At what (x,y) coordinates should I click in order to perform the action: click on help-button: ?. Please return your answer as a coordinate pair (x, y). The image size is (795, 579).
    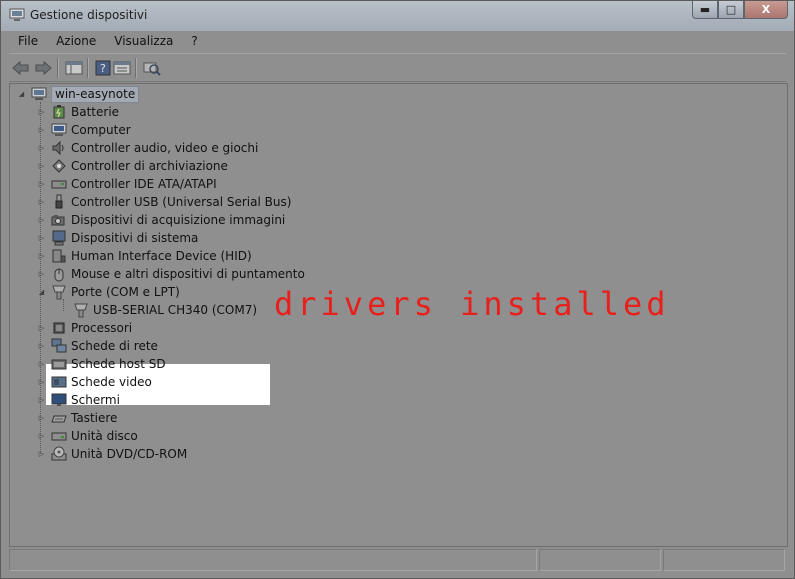
    Looking at the image, I should click on (103, 68).